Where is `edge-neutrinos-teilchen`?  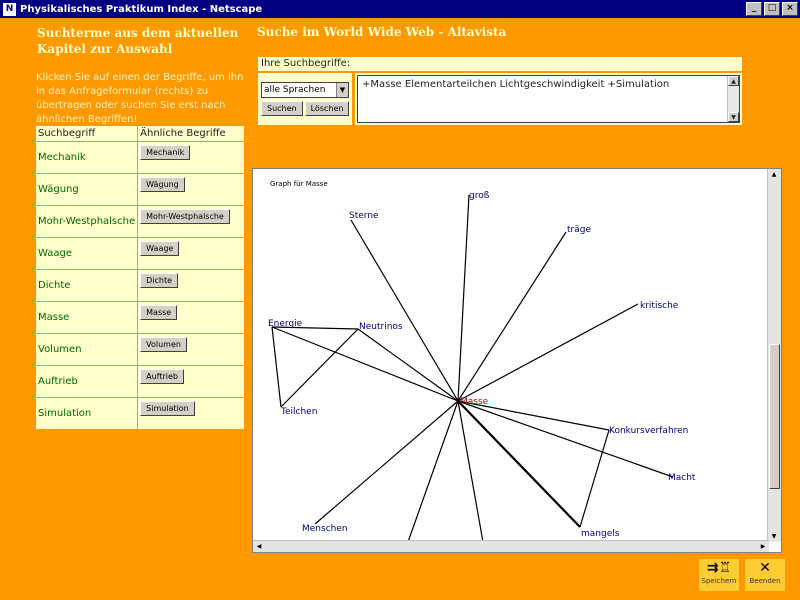 edge-neutrinos-teilchen is located at coordinates (319, 368).